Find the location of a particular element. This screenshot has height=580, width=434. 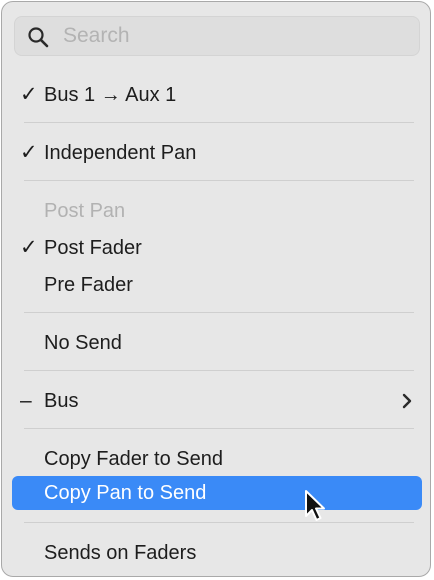

menu-item-label: Copy Pan to Send is located at coordinates (125, 493).